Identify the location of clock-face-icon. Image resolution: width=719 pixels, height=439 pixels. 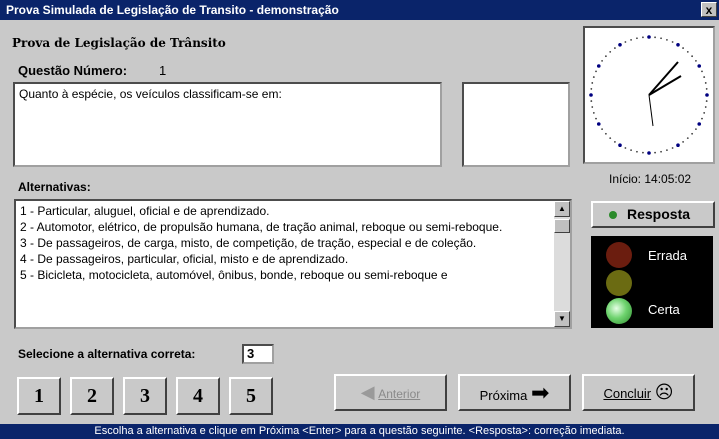
(649, 95).